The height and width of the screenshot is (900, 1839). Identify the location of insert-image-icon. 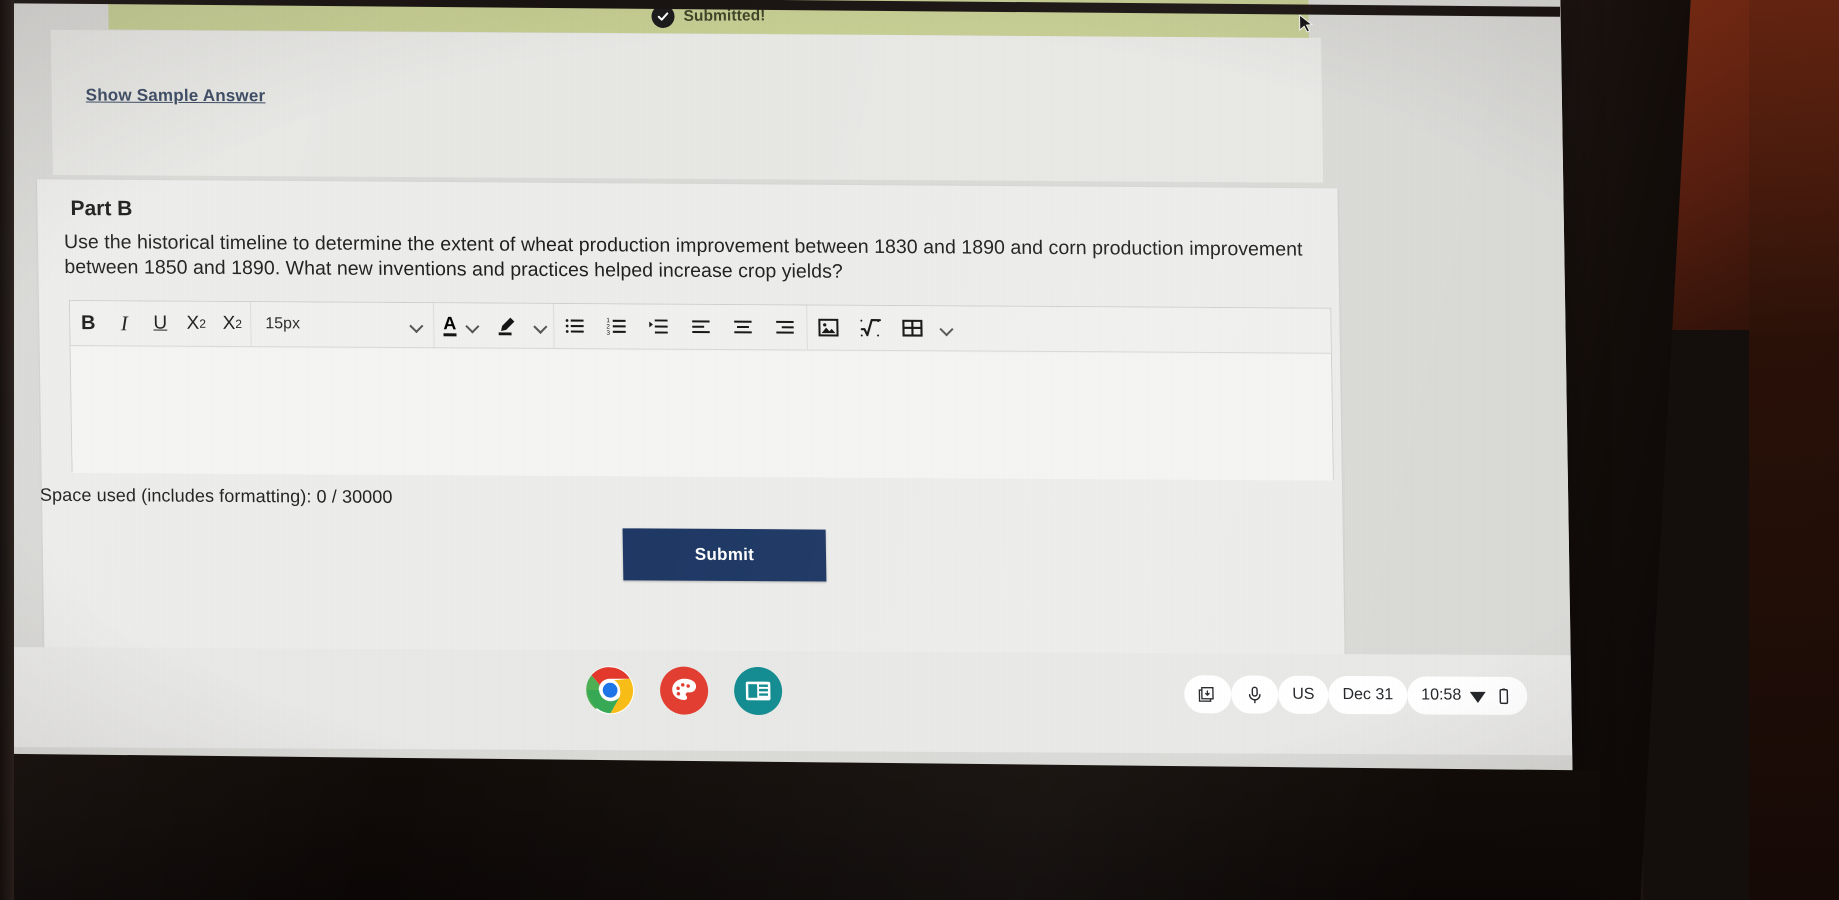
(828, 327).